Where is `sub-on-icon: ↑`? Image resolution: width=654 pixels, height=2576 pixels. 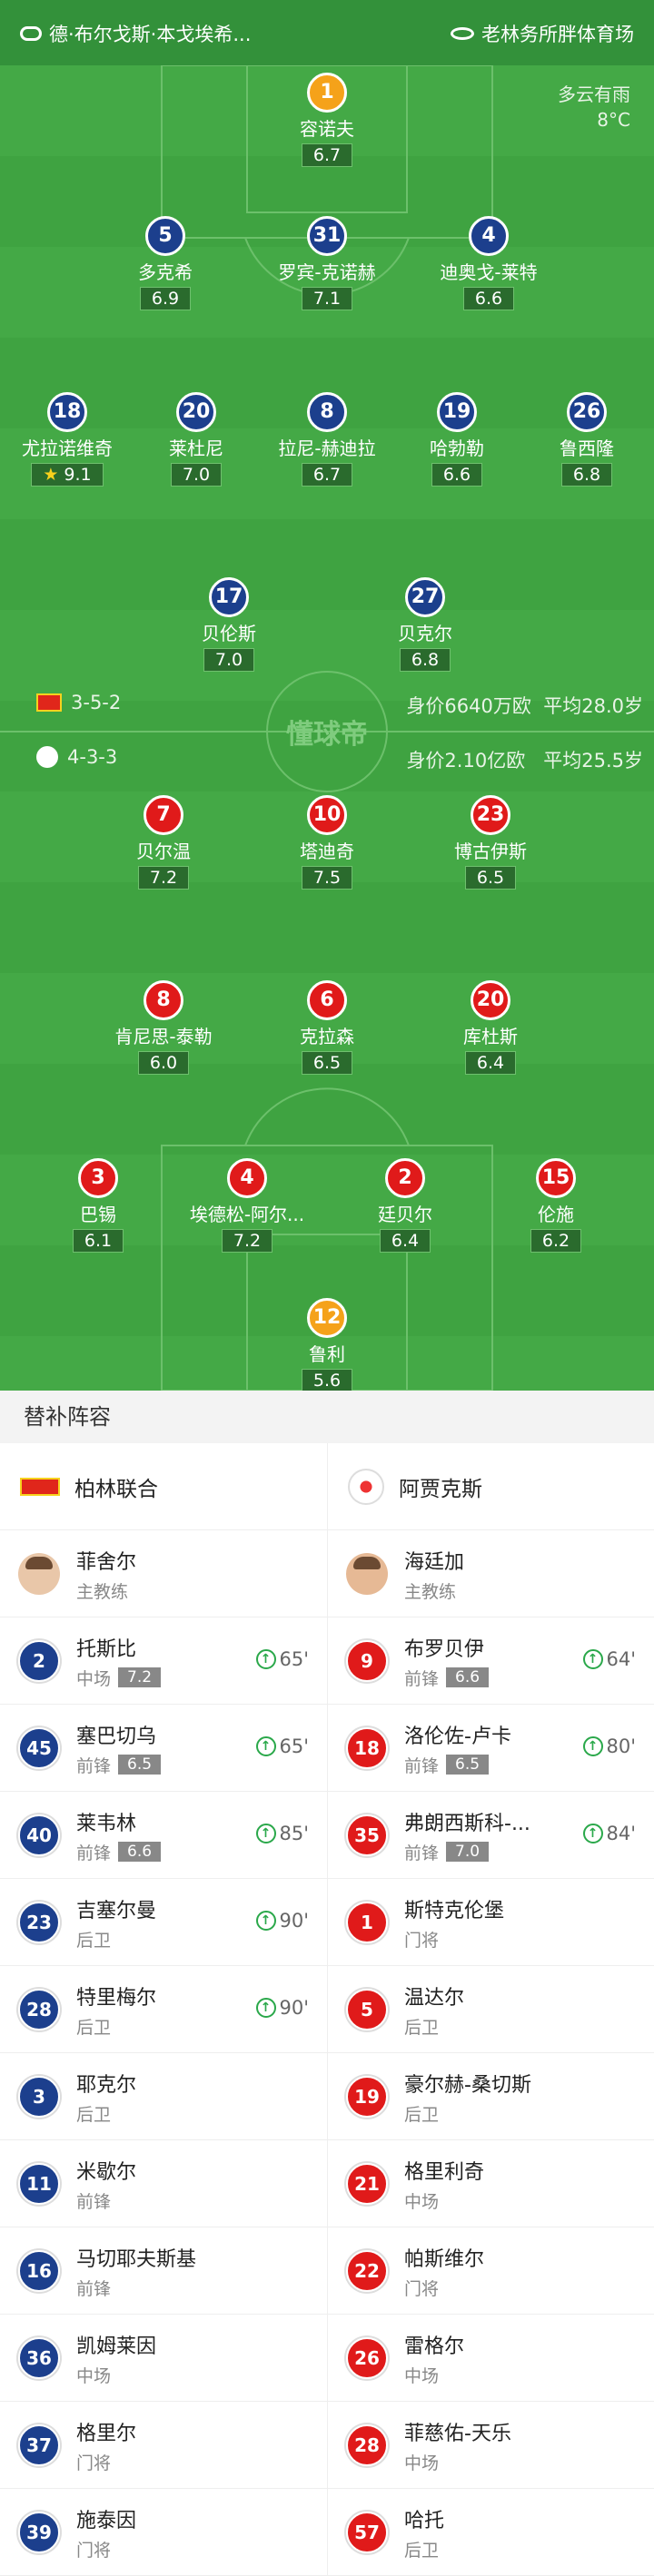
sub-on-icon: ↑ is located at coordinates (265, 1746).